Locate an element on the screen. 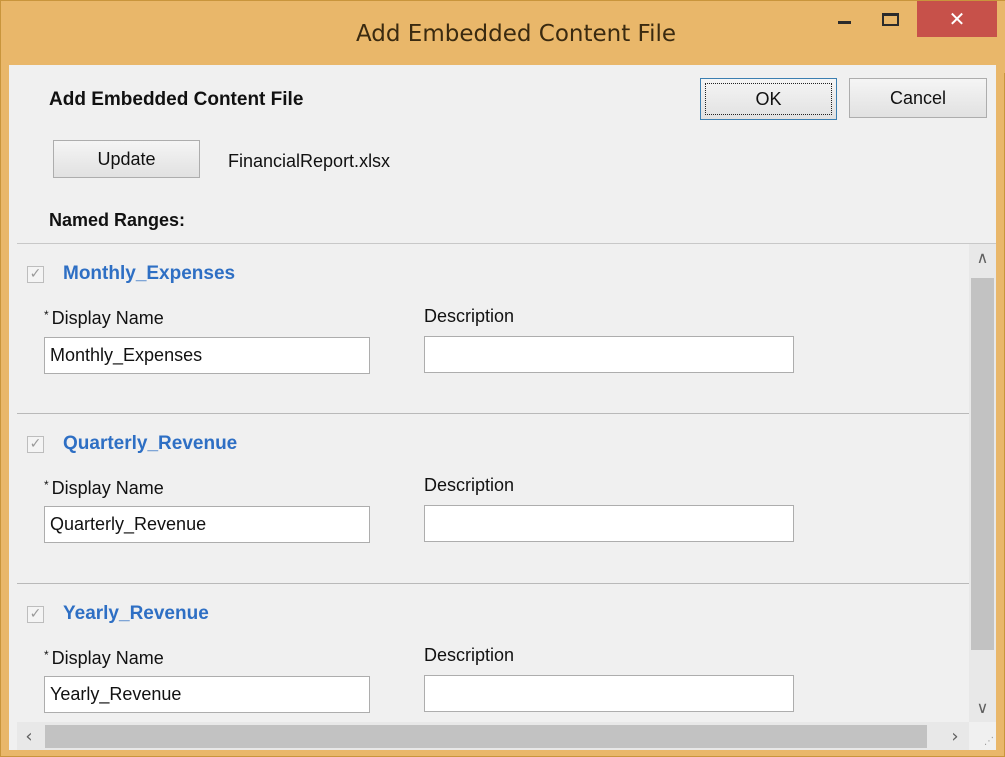 This screenshot has height=757, width=1005. display-name-field: Quarterly_Revenue is located at coordinates (207, 524).